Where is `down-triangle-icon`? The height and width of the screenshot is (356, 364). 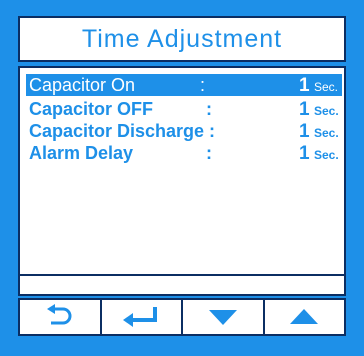
down-triangle-icon is located at coordinates (222, 317).